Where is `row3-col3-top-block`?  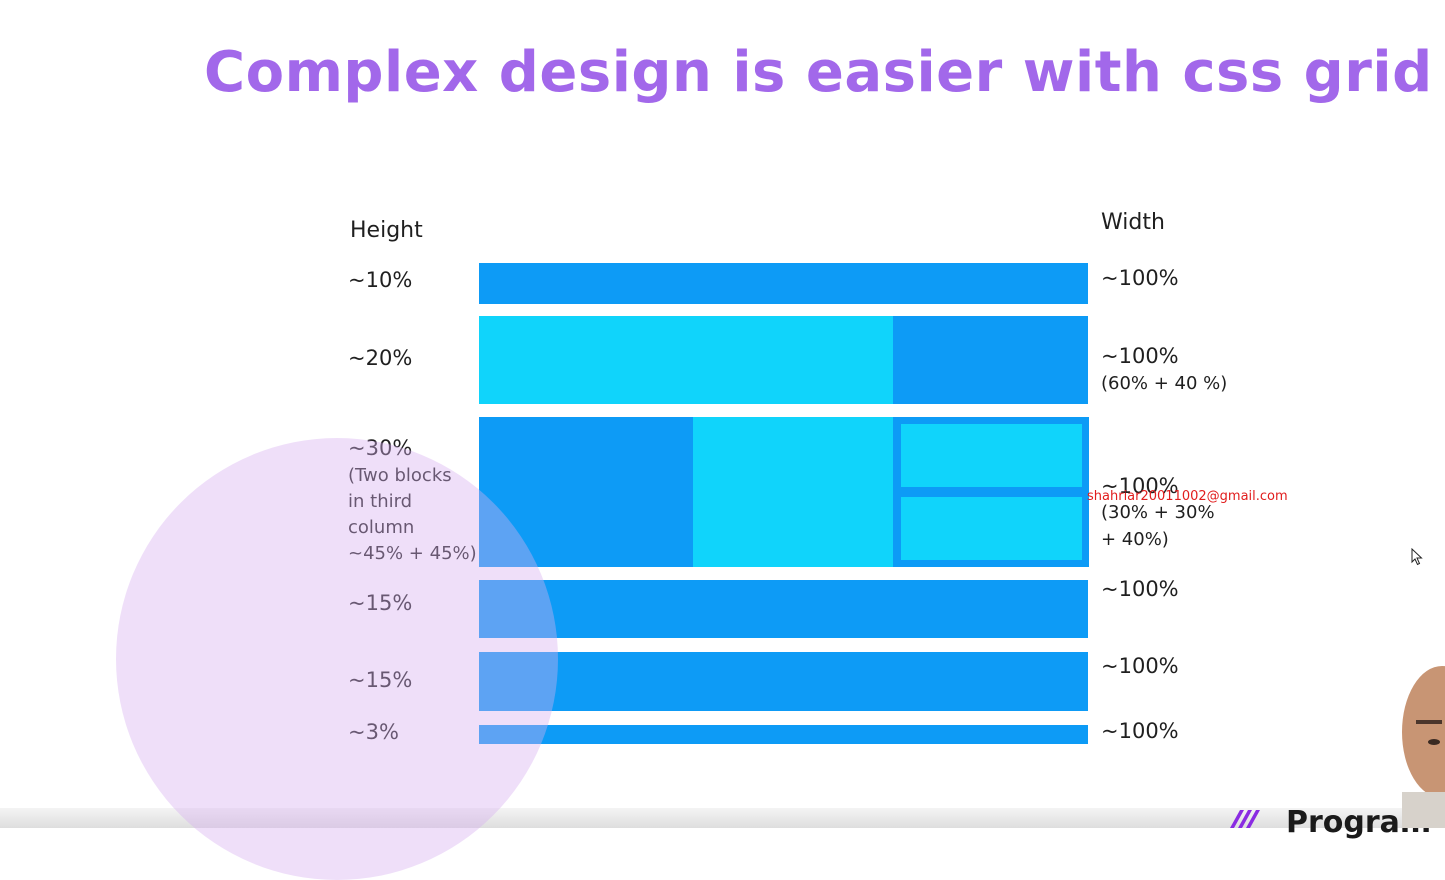 row3-col3-top-block is located at coordinates (991, 455).